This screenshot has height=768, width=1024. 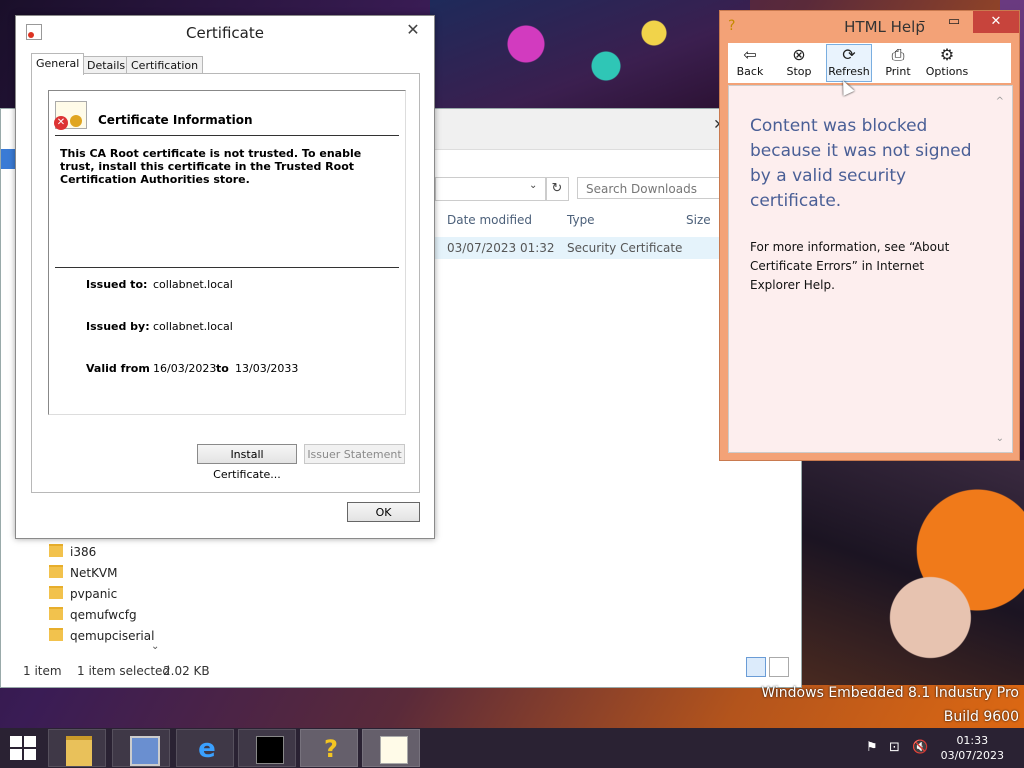 I want to click on help-icon: ?, so click(x=331, y=749).